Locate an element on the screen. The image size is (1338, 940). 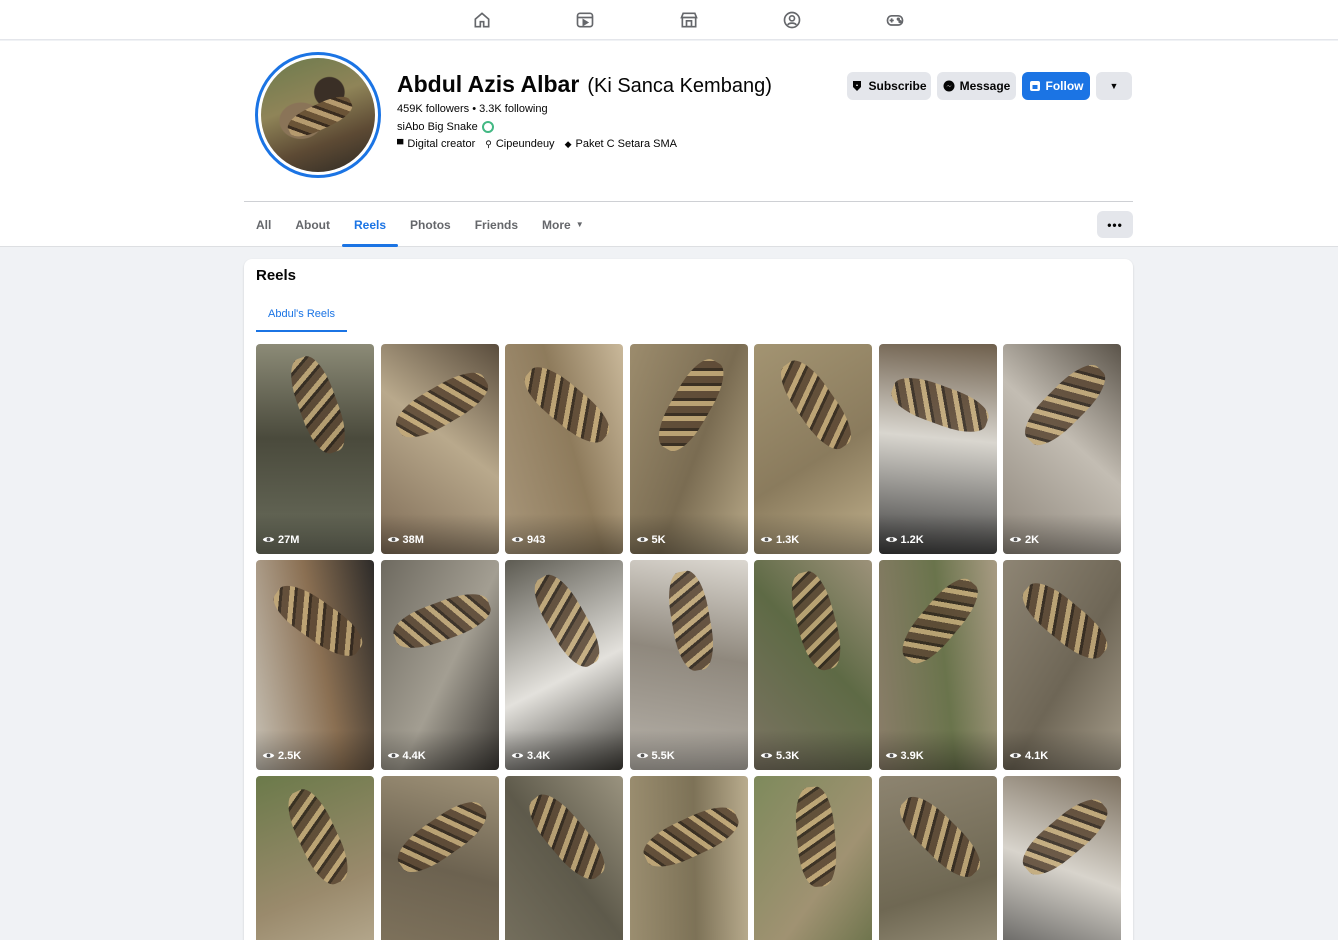
follow-icon is located at coordinates (1035, 86).